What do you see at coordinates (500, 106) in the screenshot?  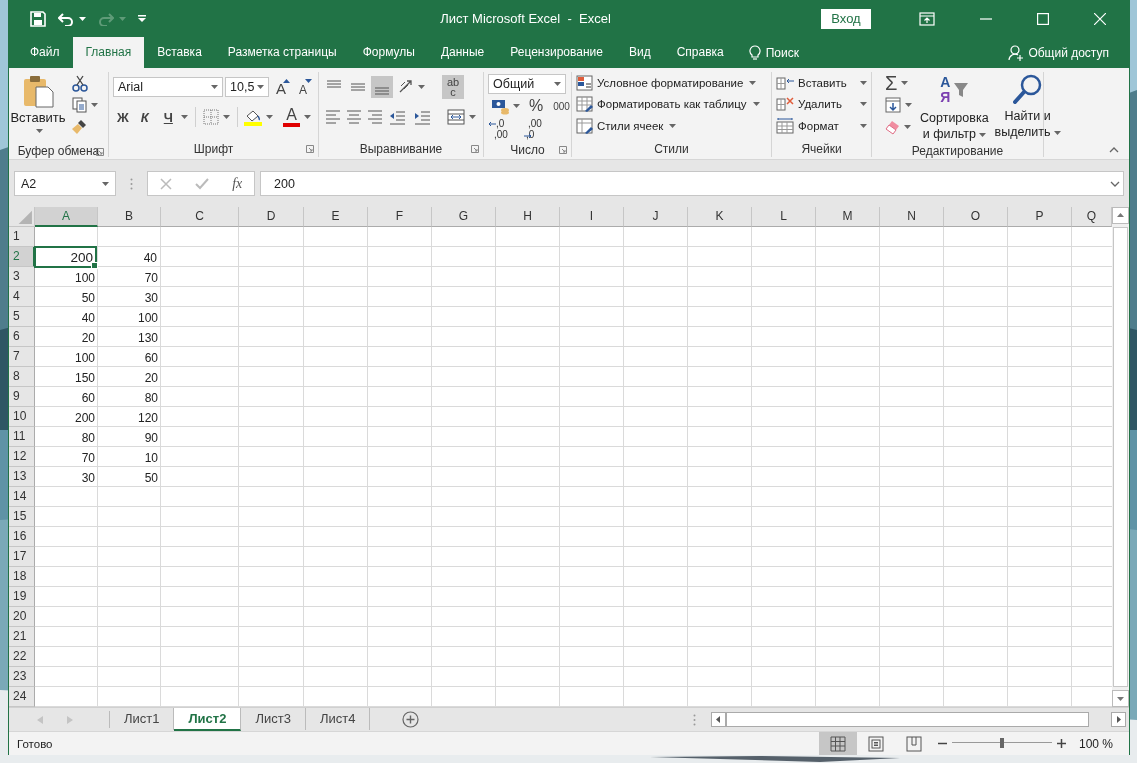 I see `currency-icon` at bounding box center [500, 106].